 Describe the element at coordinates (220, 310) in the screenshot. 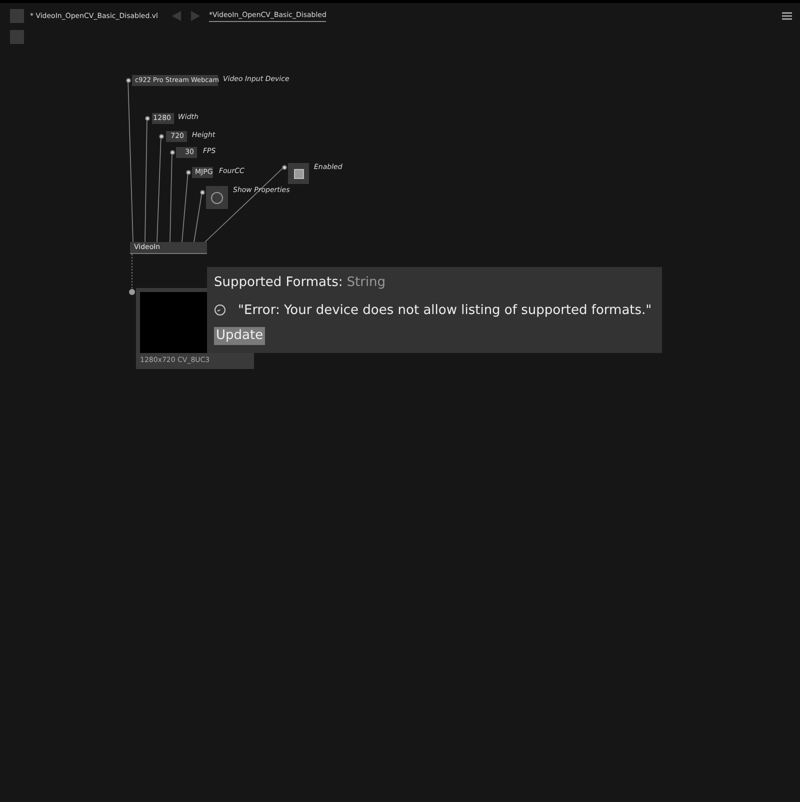

I see `clock-icon` at that location.